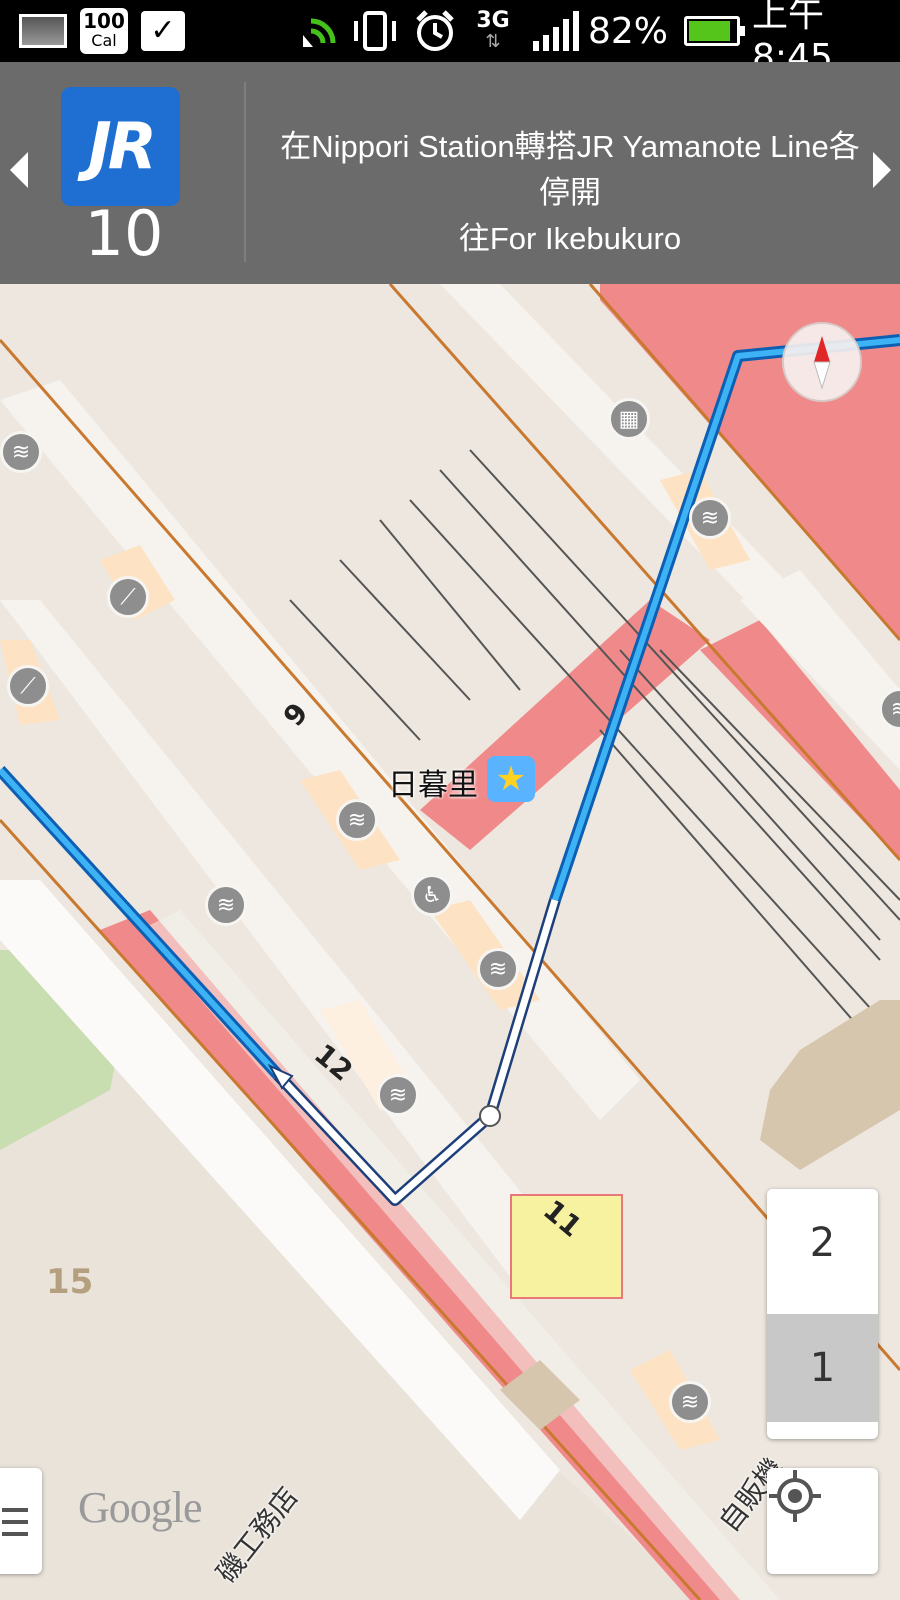 This screenshot has width=900, height=1600. I want to click on battery-percent: 82%, so click(628, 31).